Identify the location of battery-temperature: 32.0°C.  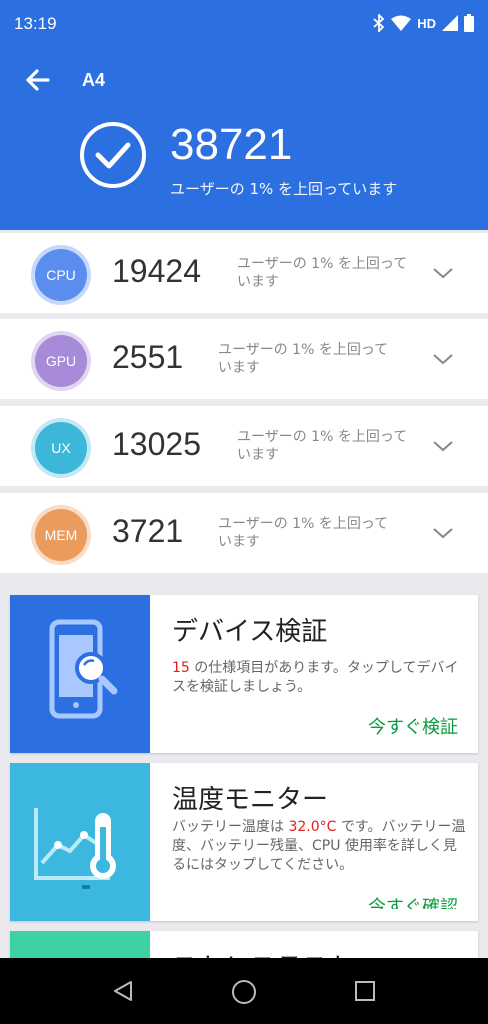
(312, 827).